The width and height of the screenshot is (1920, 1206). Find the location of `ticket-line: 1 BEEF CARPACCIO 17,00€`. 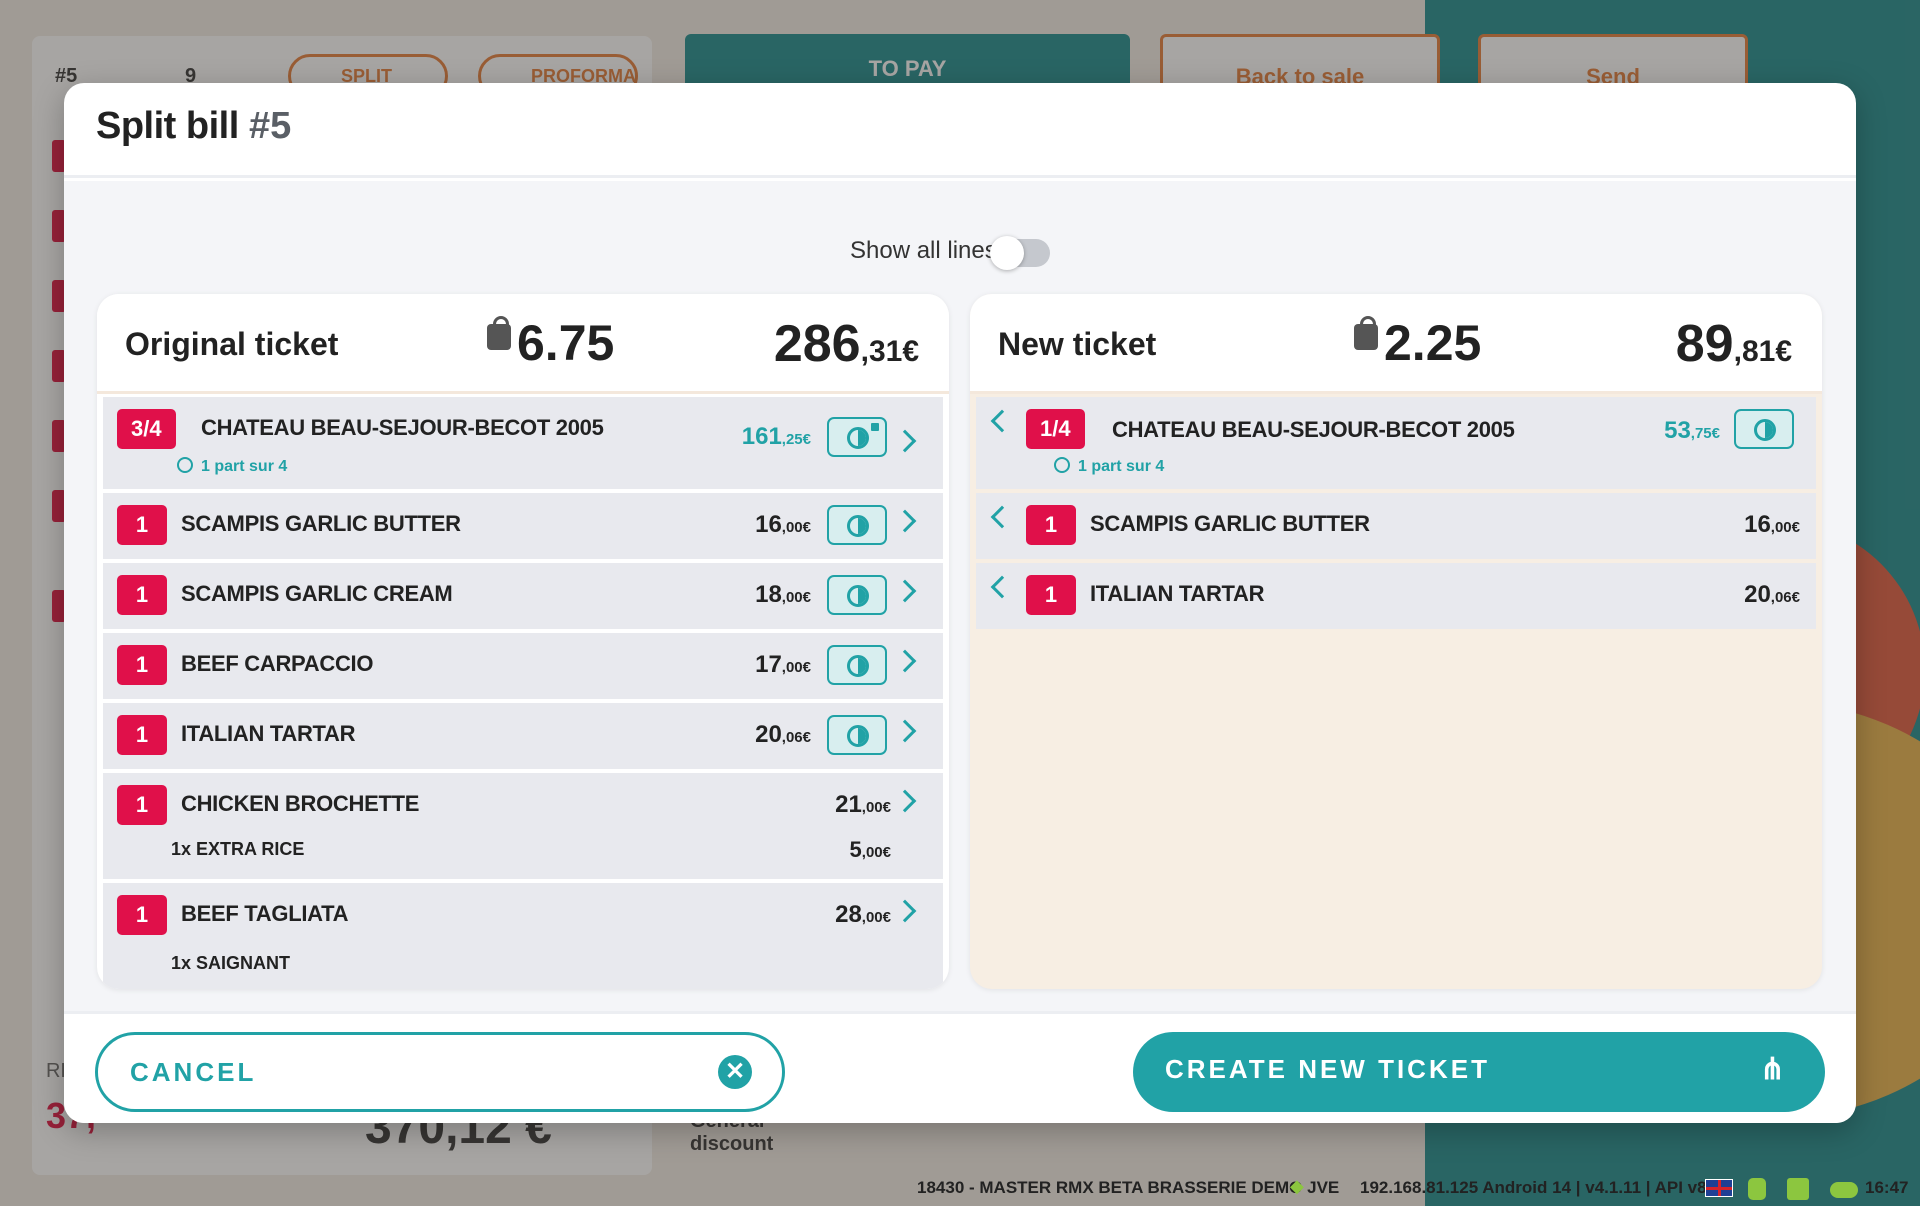

ticket-line: 1 BEEF CARPACCIO 17,00€ is located at coordinates (523, 666).